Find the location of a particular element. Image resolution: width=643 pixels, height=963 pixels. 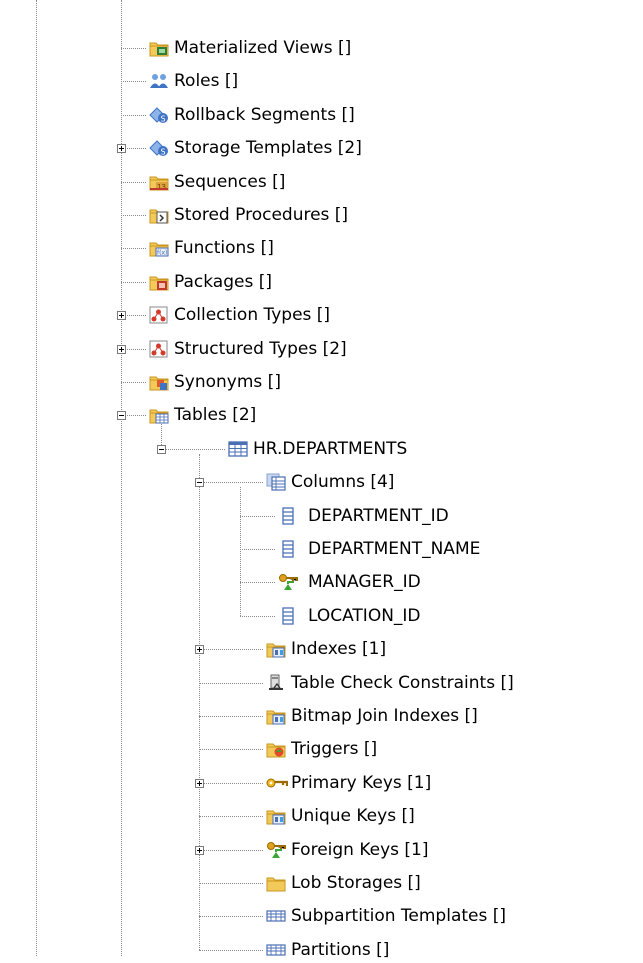

tree-node: Indexes [1] is located at coordinates (326, 649).